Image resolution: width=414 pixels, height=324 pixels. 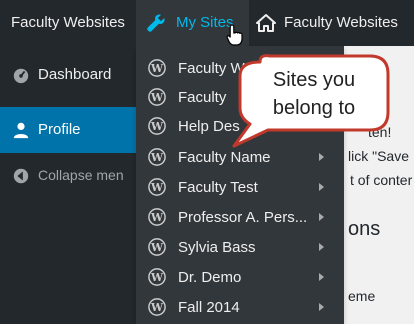 I want to click on site-menu-label: Fall 2014, so click(x=209, y=307).